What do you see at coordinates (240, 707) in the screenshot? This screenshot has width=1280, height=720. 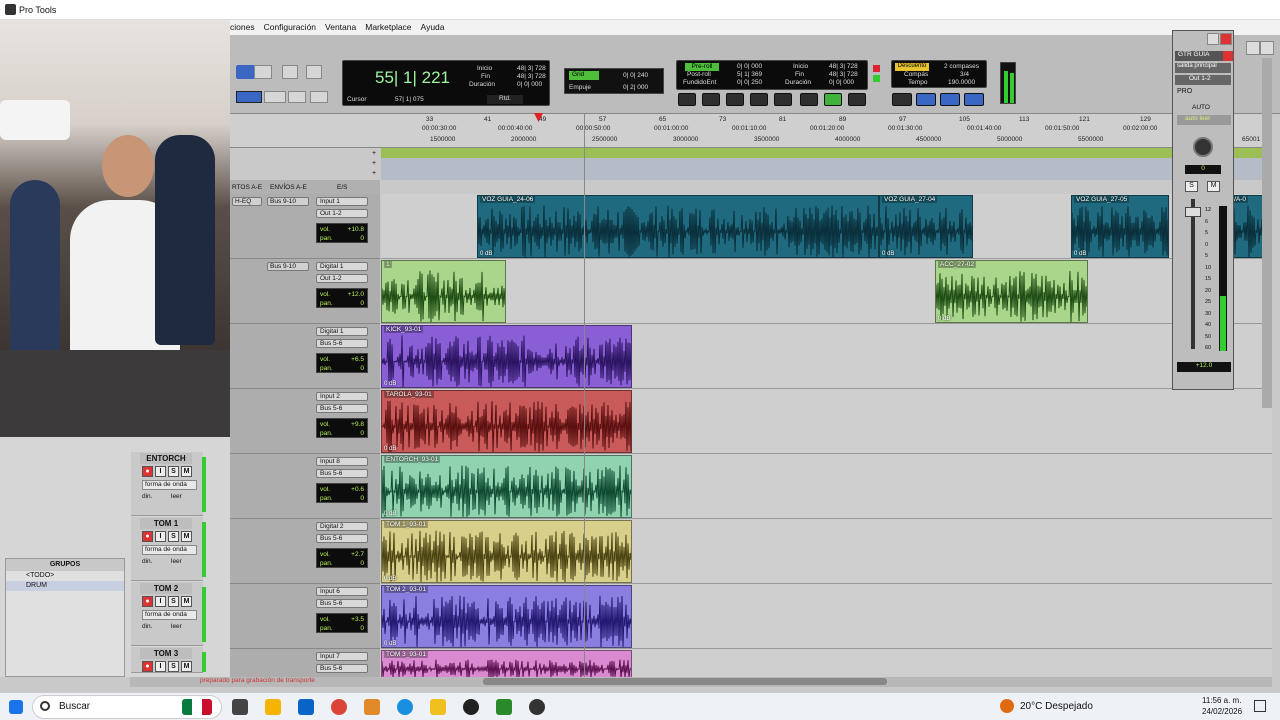 I see `task-view-icon` at bounding box center [240, 707].